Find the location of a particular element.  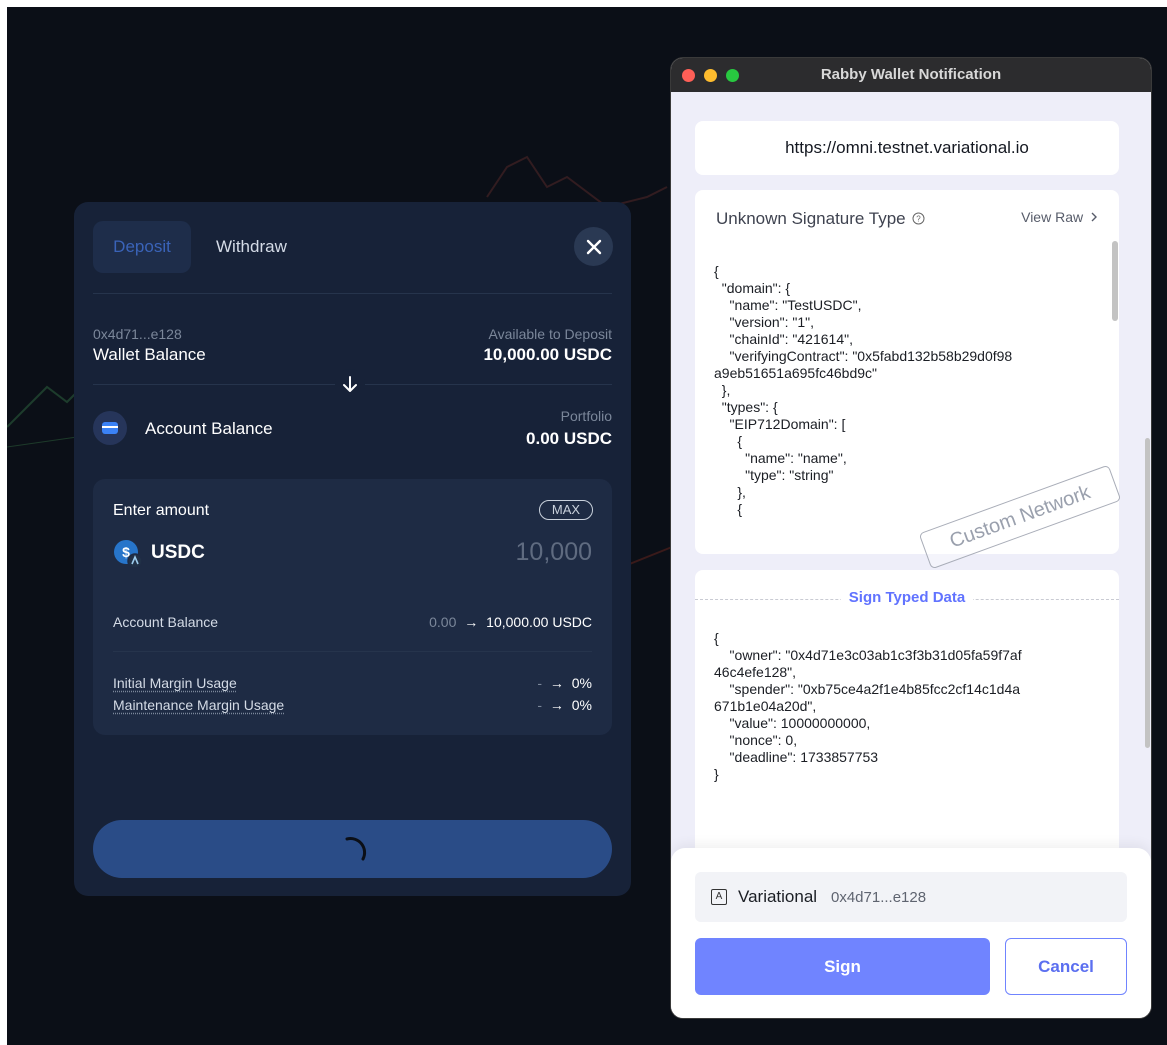

close-button is located at coordinates (593, 246).